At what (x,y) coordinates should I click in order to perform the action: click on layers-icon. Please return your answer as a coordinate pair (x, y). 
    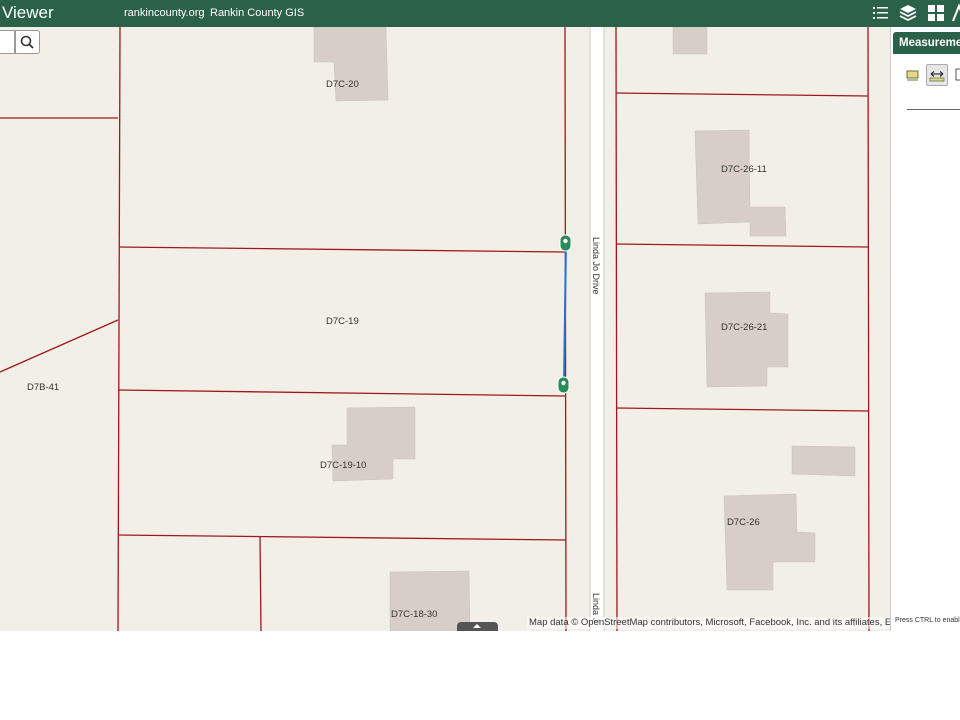
    Looking at the image, I should click on (908, 13).